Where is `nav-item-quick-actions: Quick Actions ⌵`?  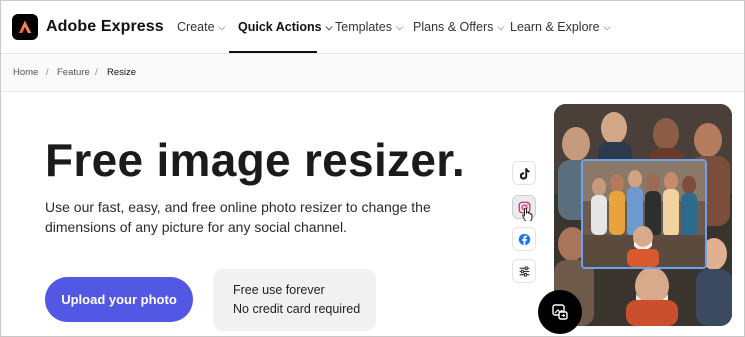 nav-item-quick-actions: Quick Actions ⌵ is located at coordinates (285, 27).